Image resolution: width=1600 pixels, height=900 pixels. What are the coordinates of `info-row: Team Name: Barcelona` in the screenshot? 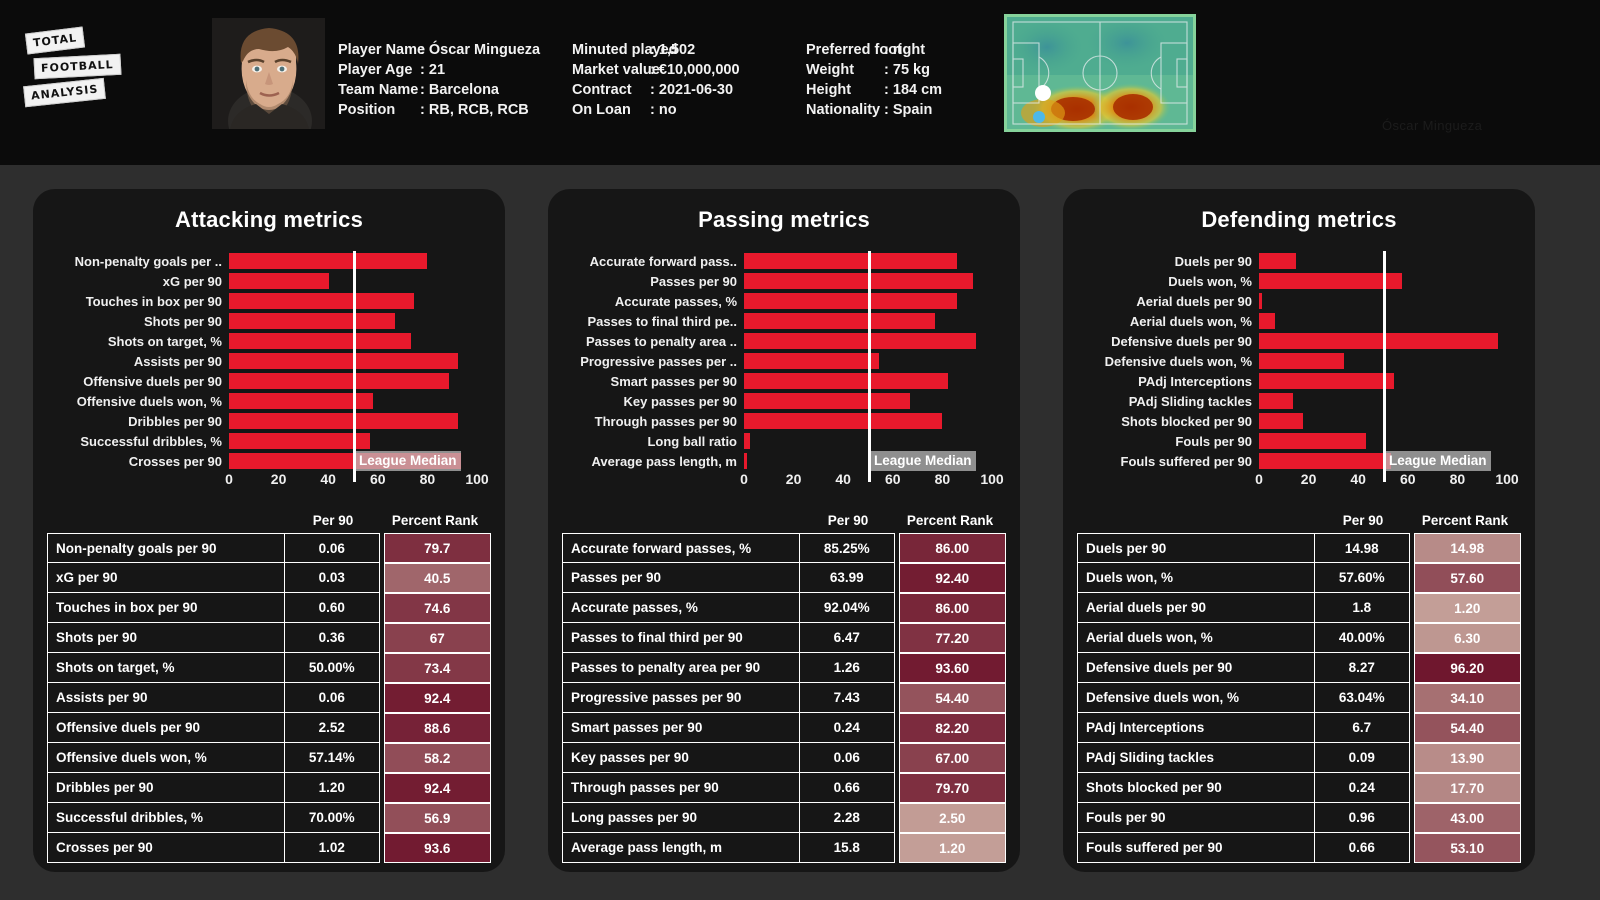 It's located at (418, 90).